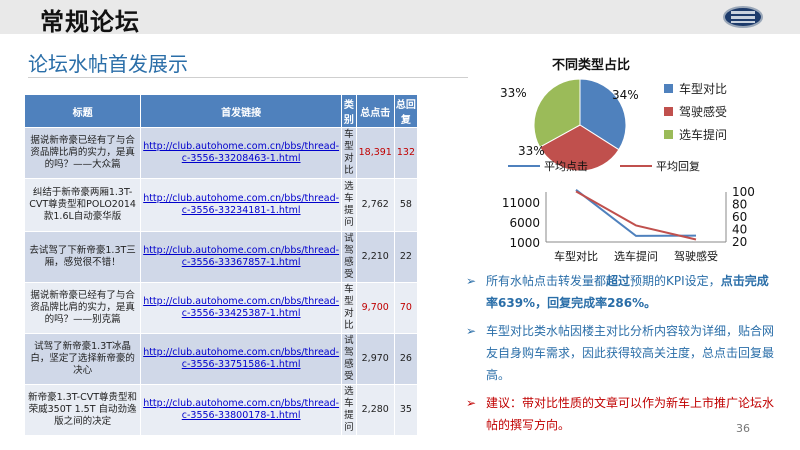  What do you see at coordinates (82, 257) in the screenshot?
I see `post-title-cell: 去试驾了下新帝豪1.3T三厢，感觉很不错！` at bounding box center [82, 257].